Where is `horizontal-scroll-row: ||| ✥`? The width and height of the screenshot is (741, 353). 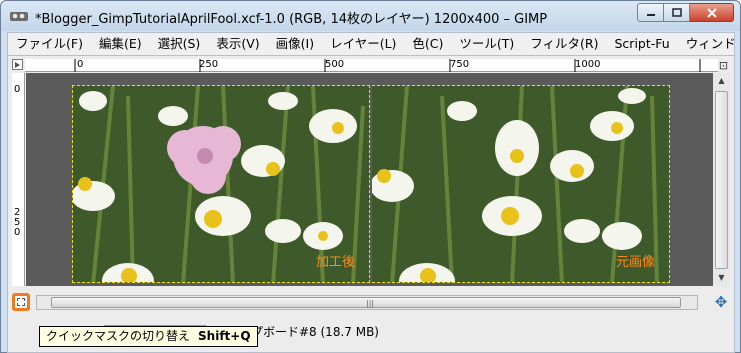 horizontal-scroll-row: ||| ✥ is located at coordinates (372, 303).